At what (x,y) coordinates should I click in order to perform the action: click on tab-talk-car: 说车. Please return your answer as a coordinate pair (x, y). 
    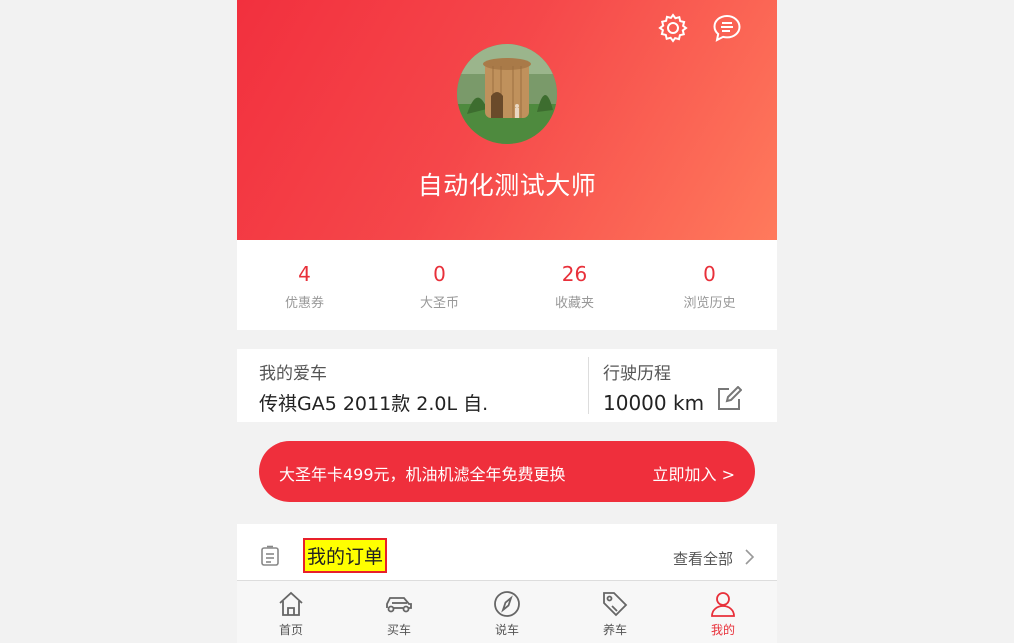
    Looking at the image, I should click on (507, 612).